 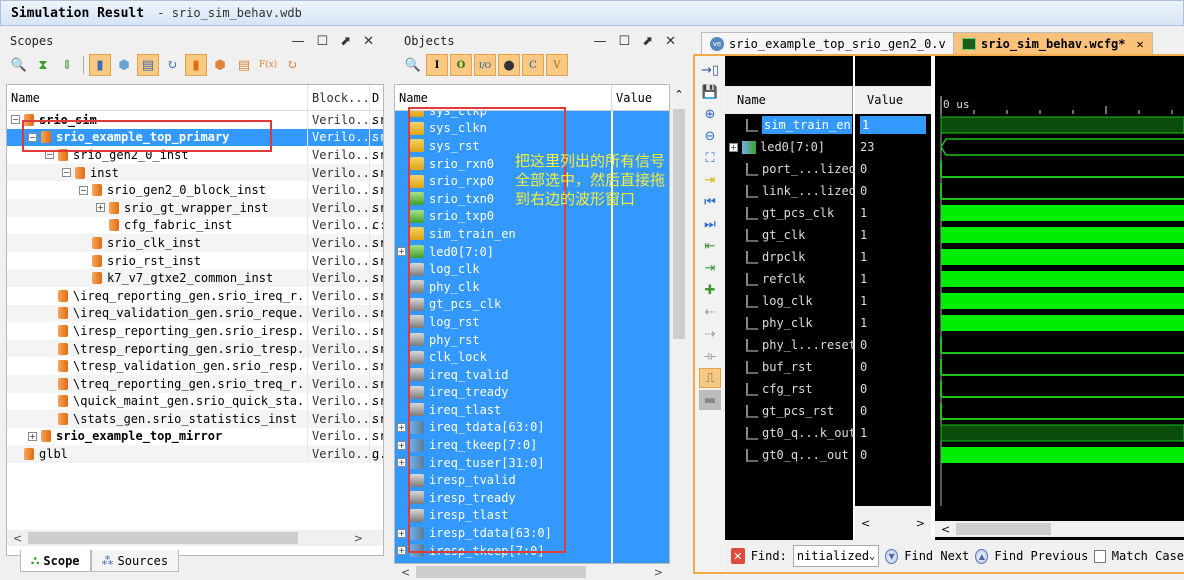 I want to click on tab-waveform-config: srio_sim_behav.wcfg* ✕, so click(x=1053, y=43).